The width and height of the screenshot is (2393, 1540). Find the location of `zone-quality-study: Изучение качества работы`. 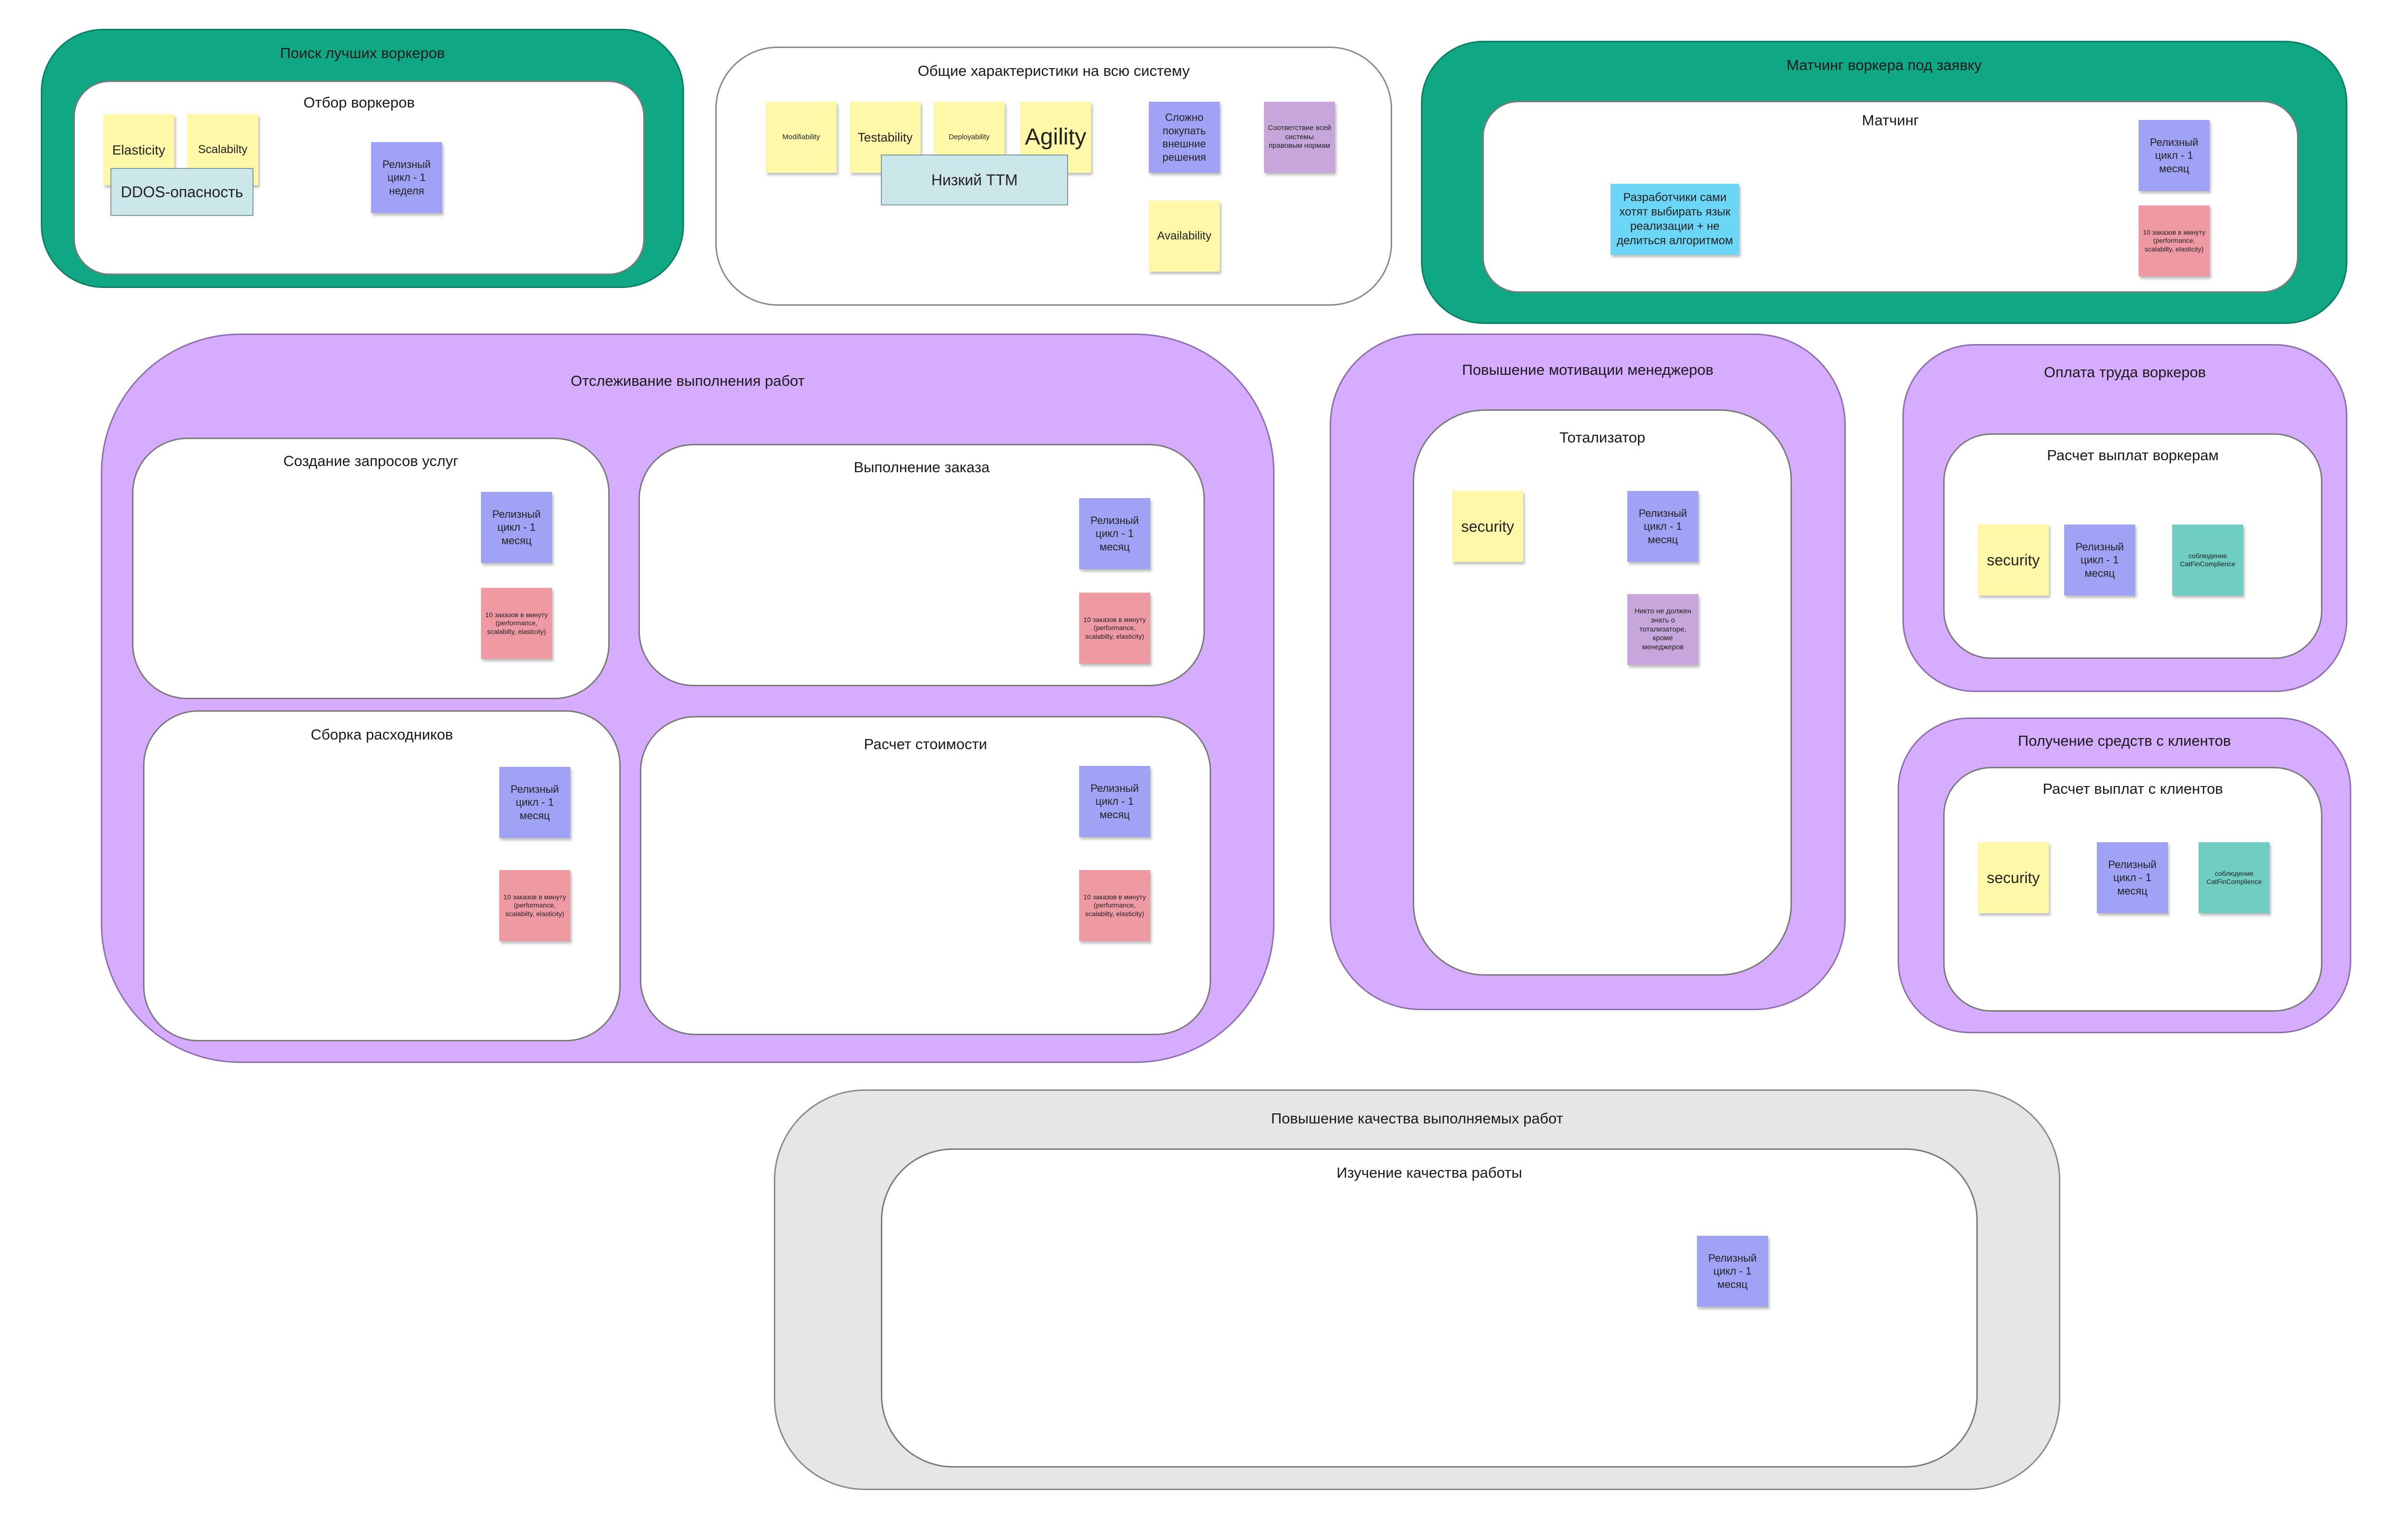

zone-quality-study: Изучение качества работы is located at coordinates (1429, 1308).